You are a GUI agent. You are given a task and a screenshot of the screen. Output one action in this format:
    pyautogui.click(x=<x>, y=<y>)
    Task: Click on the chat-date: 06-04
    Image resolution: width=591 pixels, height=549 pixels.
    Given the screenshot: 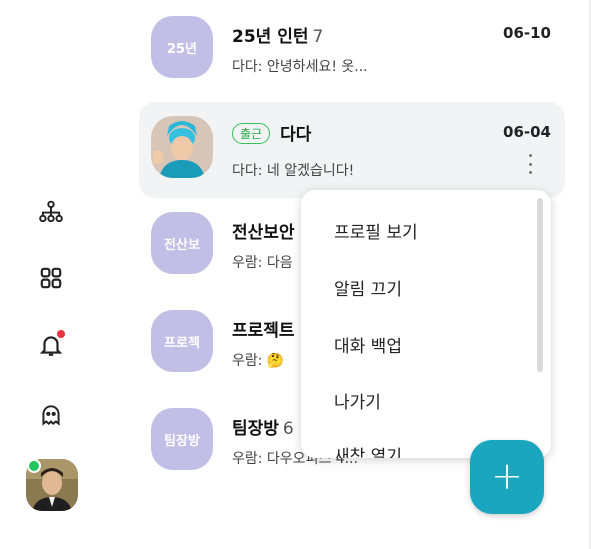 What is the action you would take?
    pyautogui.click(x=527, y=132)
    